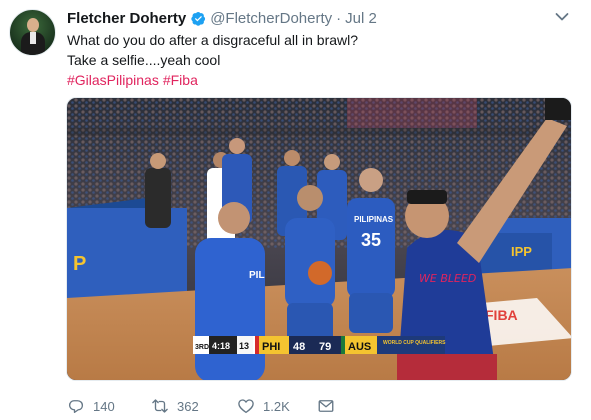 The width and height of the screenshot is (591, 420). I want to click on scoreboard-home-score: 48, so click(299, 347).